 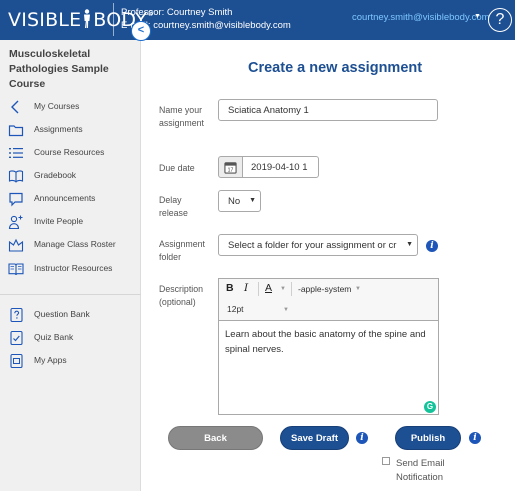 What do you see at coordinates (16, 199) in the screenshot?
I see `speech-bubble-icon` at bounding box center [16, 199].